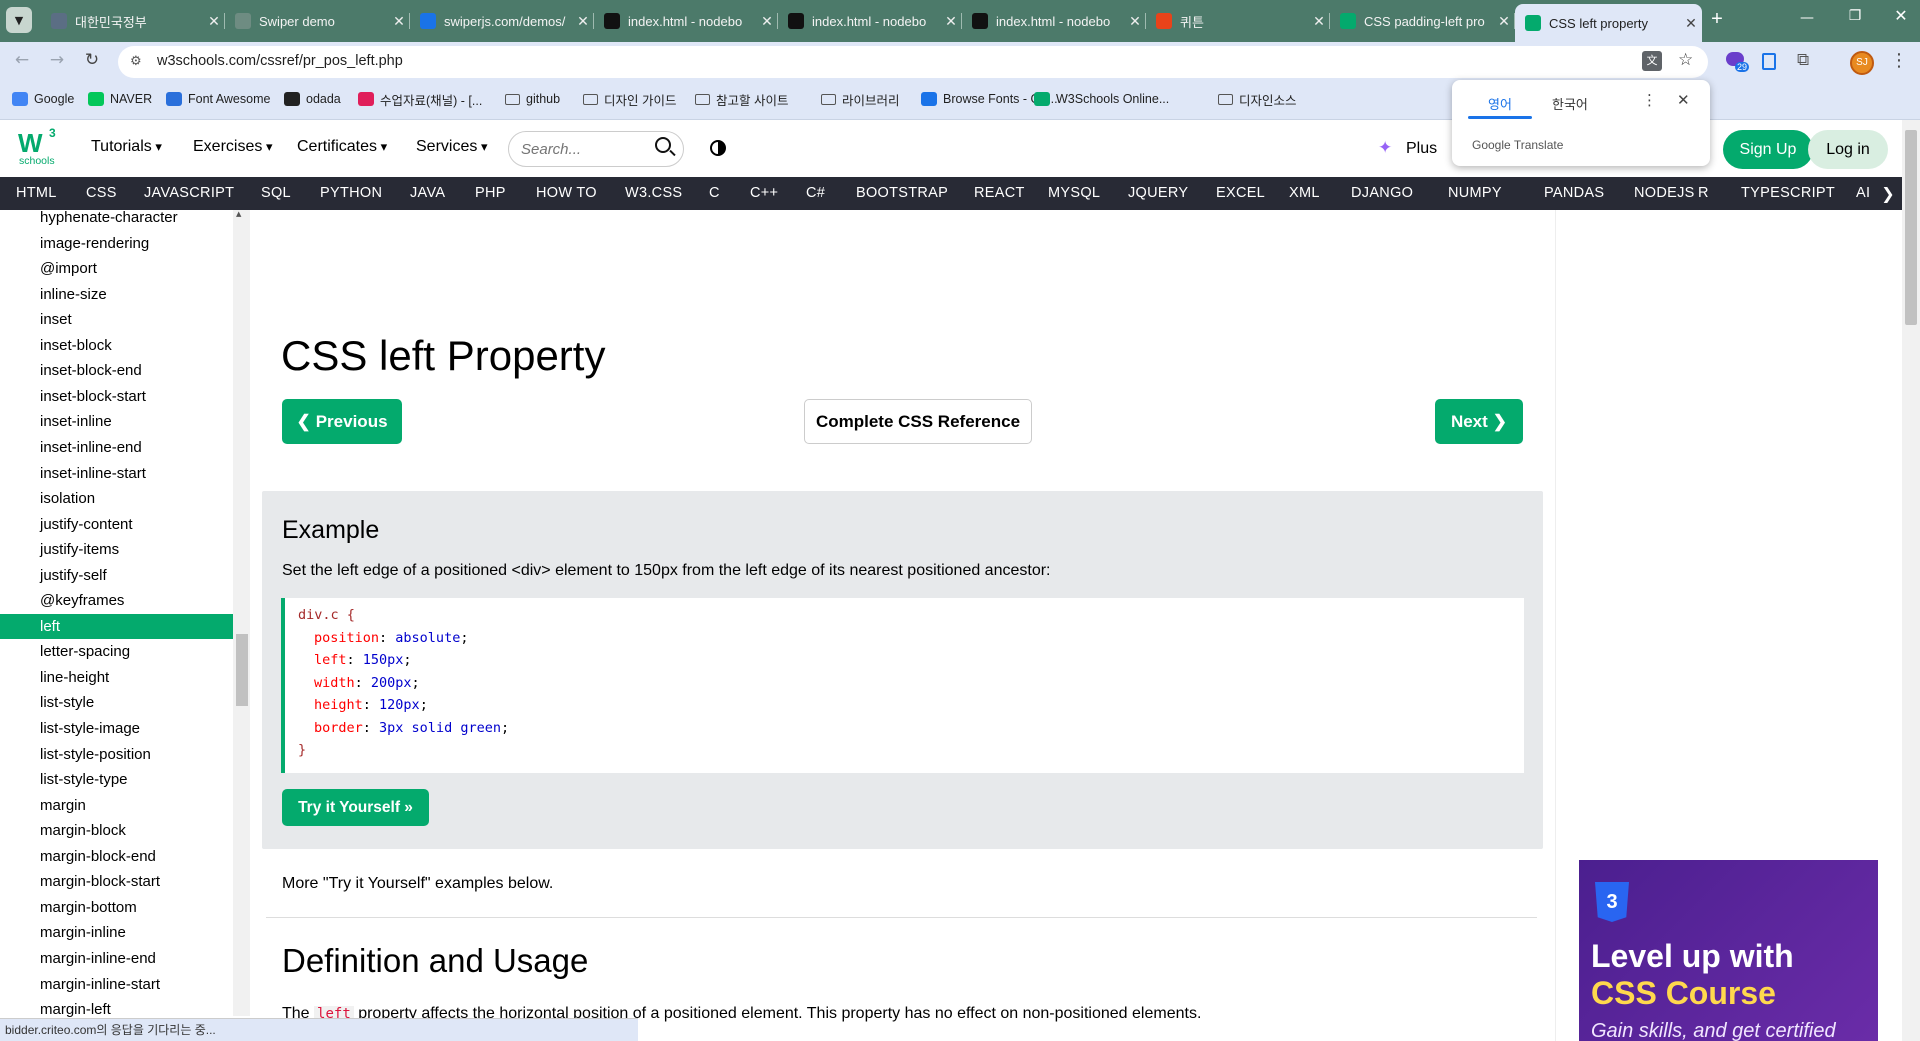  I want to click on sidebar-item: image-rendering, so click(116, 243).